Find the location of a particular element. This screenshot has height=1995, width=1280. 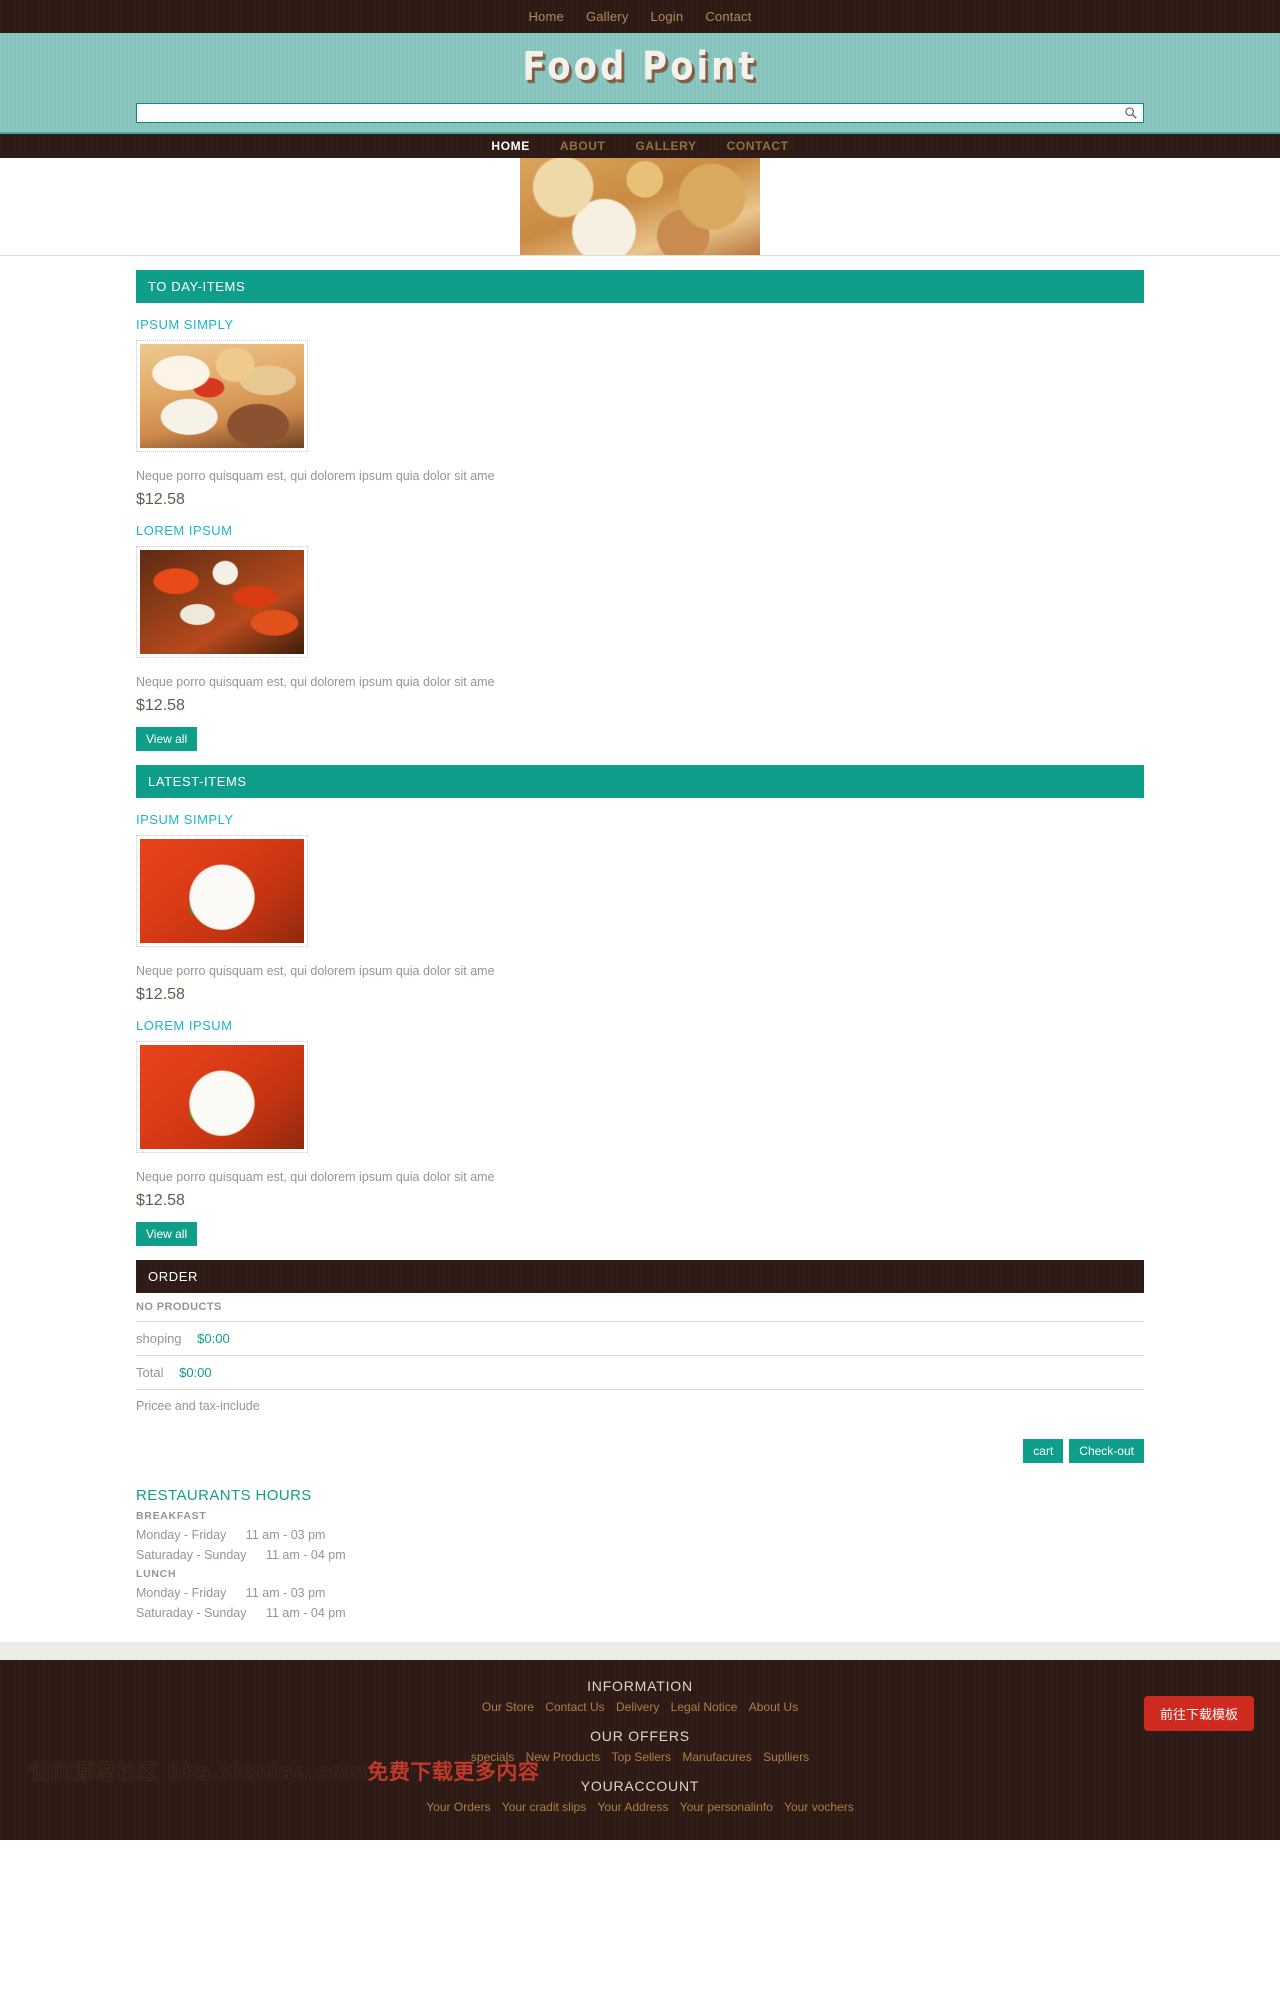

site-banner: Food Point is located at coordinates (640, 66).